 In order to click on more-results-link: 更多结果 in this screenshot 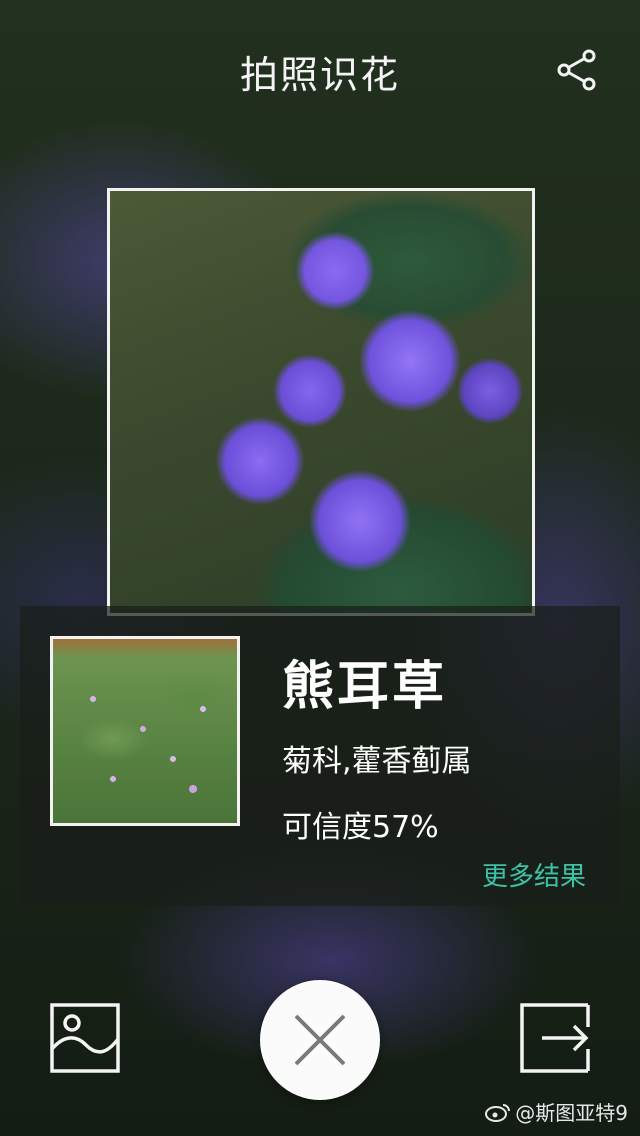, I will do `click(534, 874)`.